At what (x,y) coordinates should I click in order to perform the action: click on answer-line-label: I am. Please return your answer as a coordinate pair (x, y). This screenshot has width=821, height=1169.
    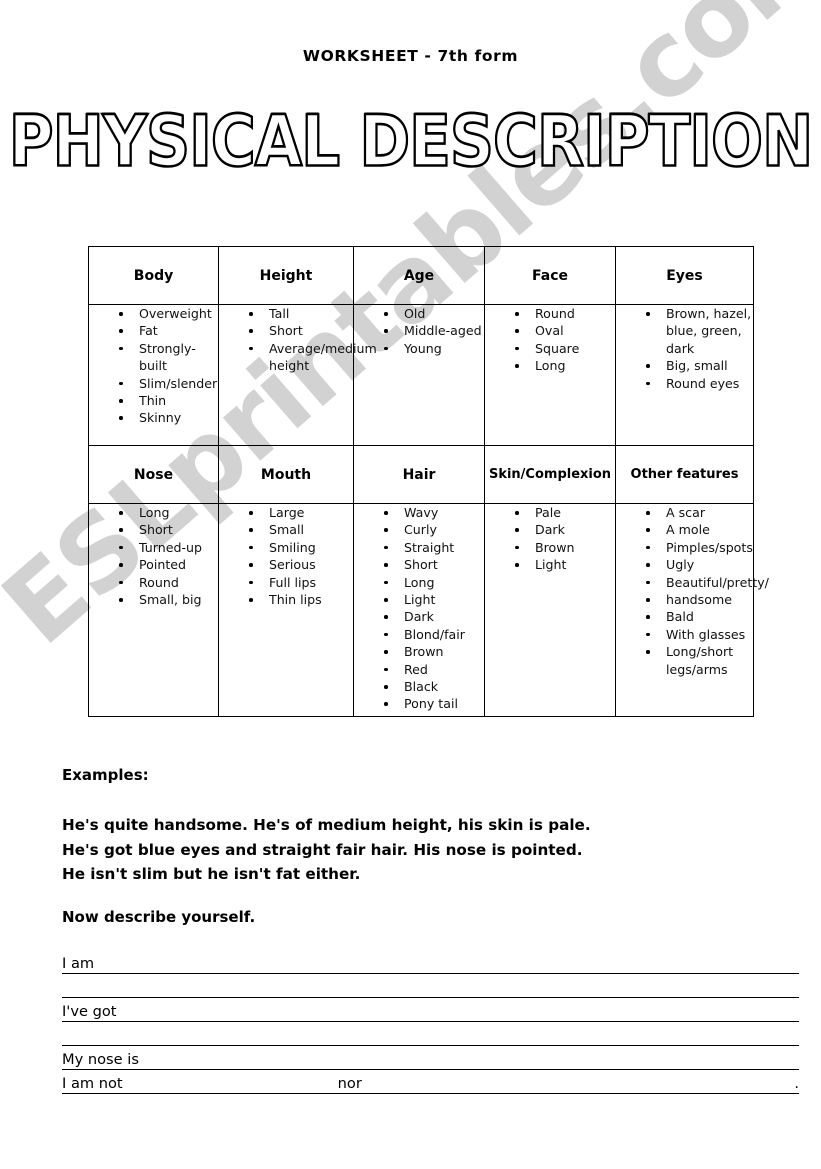
    Looking at the image, I should click on (78, 963).